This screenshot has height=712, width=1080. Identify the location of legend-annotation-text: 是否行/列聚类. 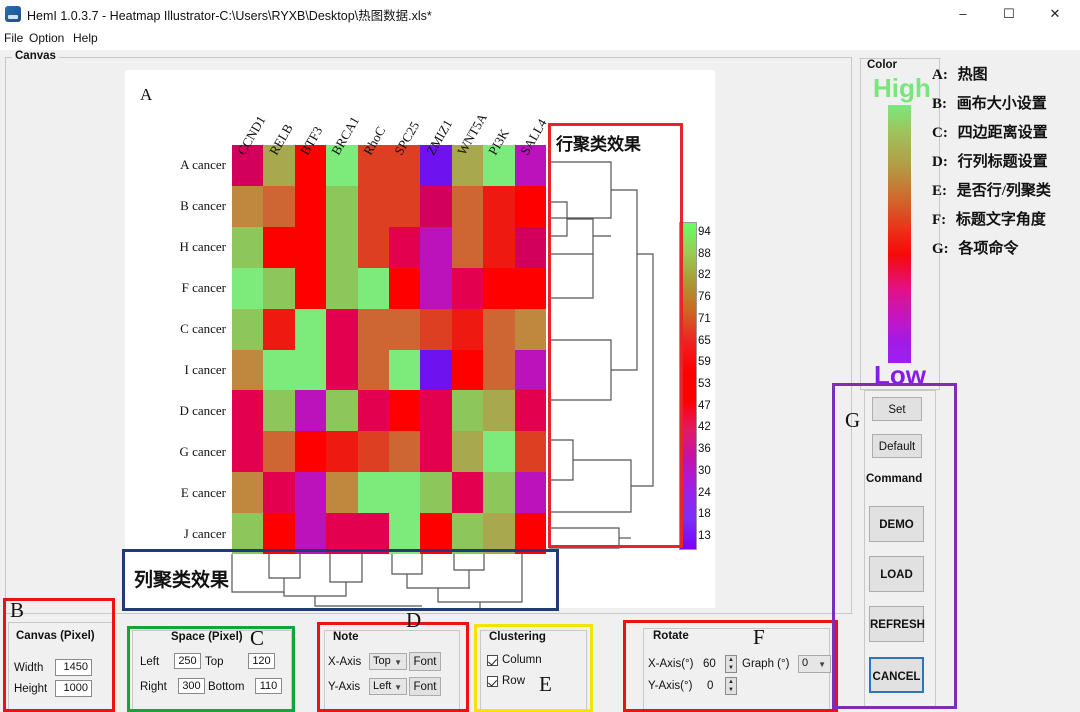
(1002, 191).